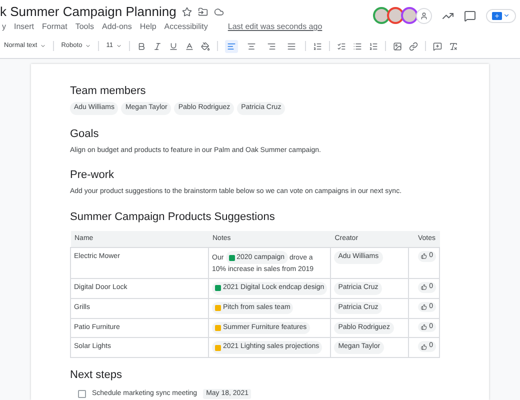 The height and width of the screenshot is (400, 520). What do you see at coordinates (357, 46) in the screenshot?
I see `bulleted-list-icon` at bounding box center [357, 46].